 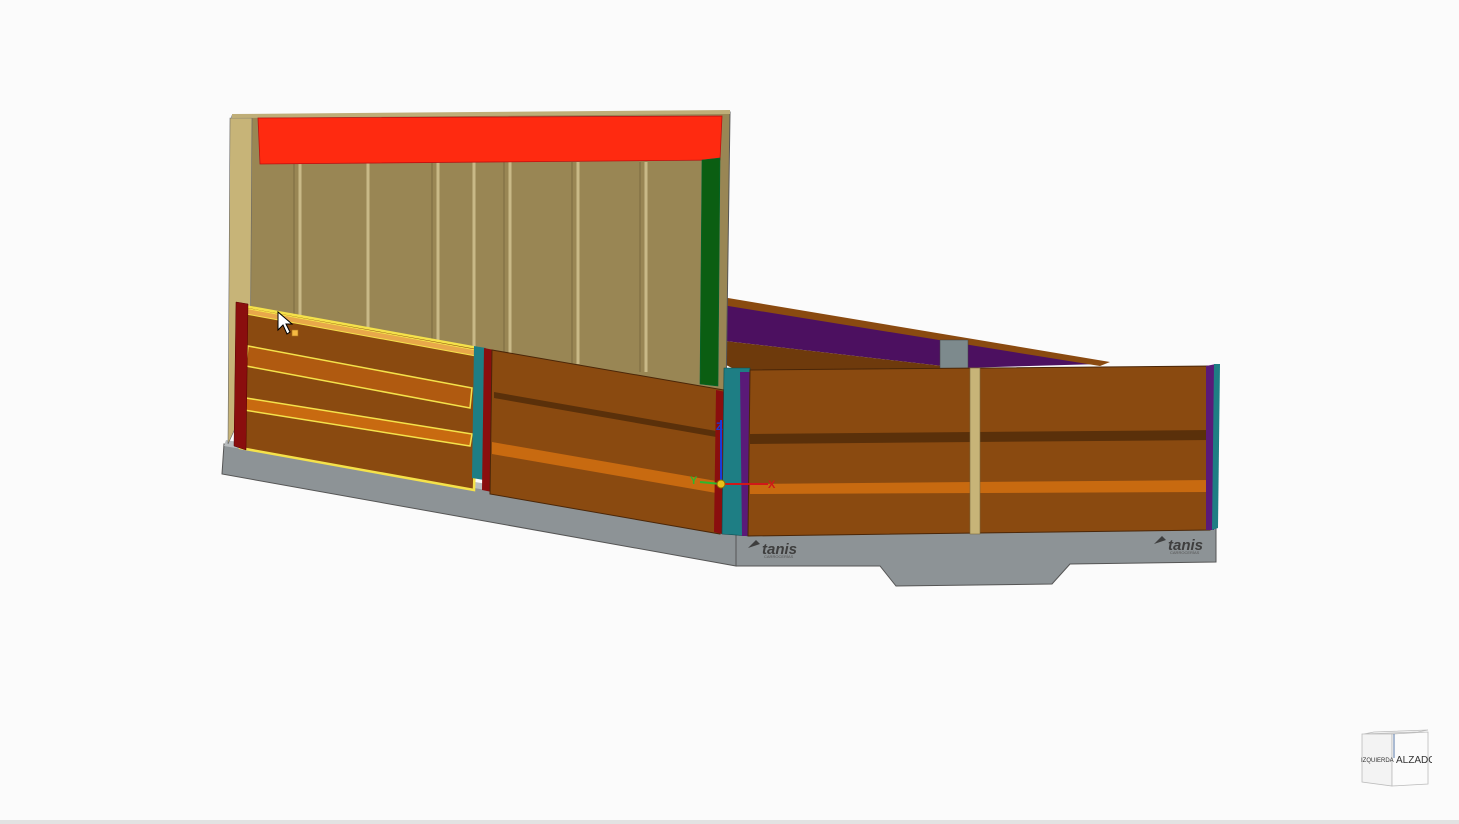 What do you see at coordinates (1414, 760) in the screenshot?
I see `view-cube-front-label: ALZADO` at bounding box center [1414, 760].